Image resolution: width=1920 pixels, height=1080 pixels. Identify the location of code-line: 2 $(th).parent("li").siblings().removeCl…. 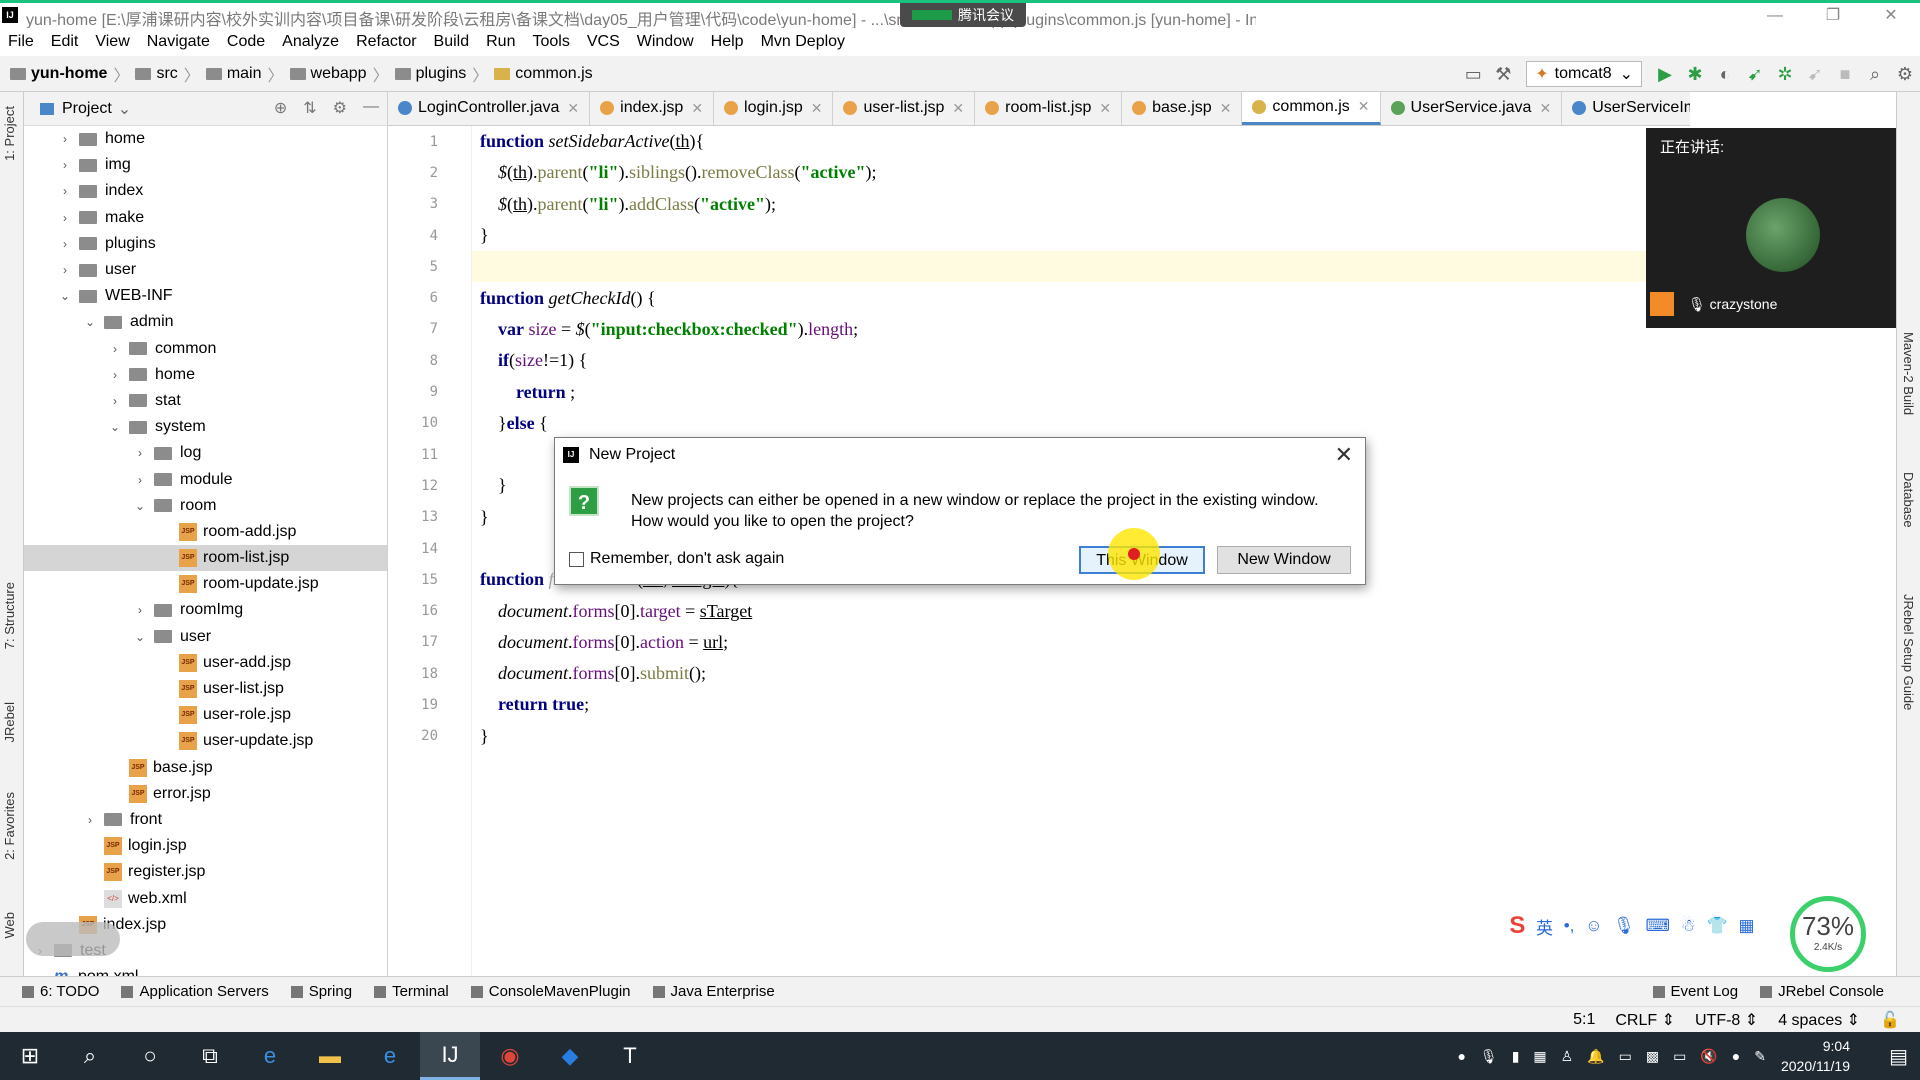
(1060, 172).